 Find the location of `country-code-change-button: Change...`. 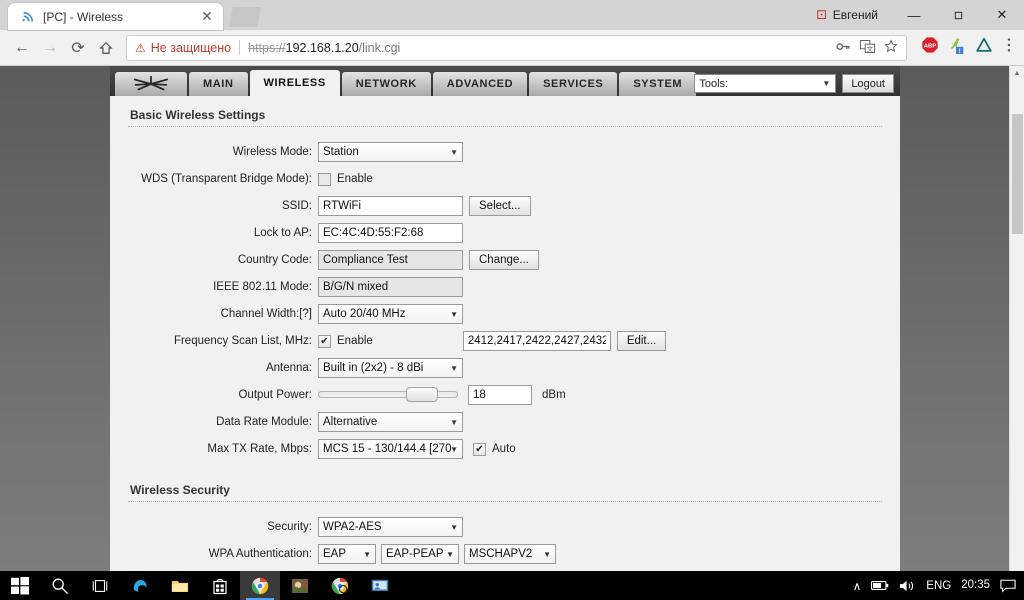

country-code-change-button: Change... is located at coordinates (504, 260).